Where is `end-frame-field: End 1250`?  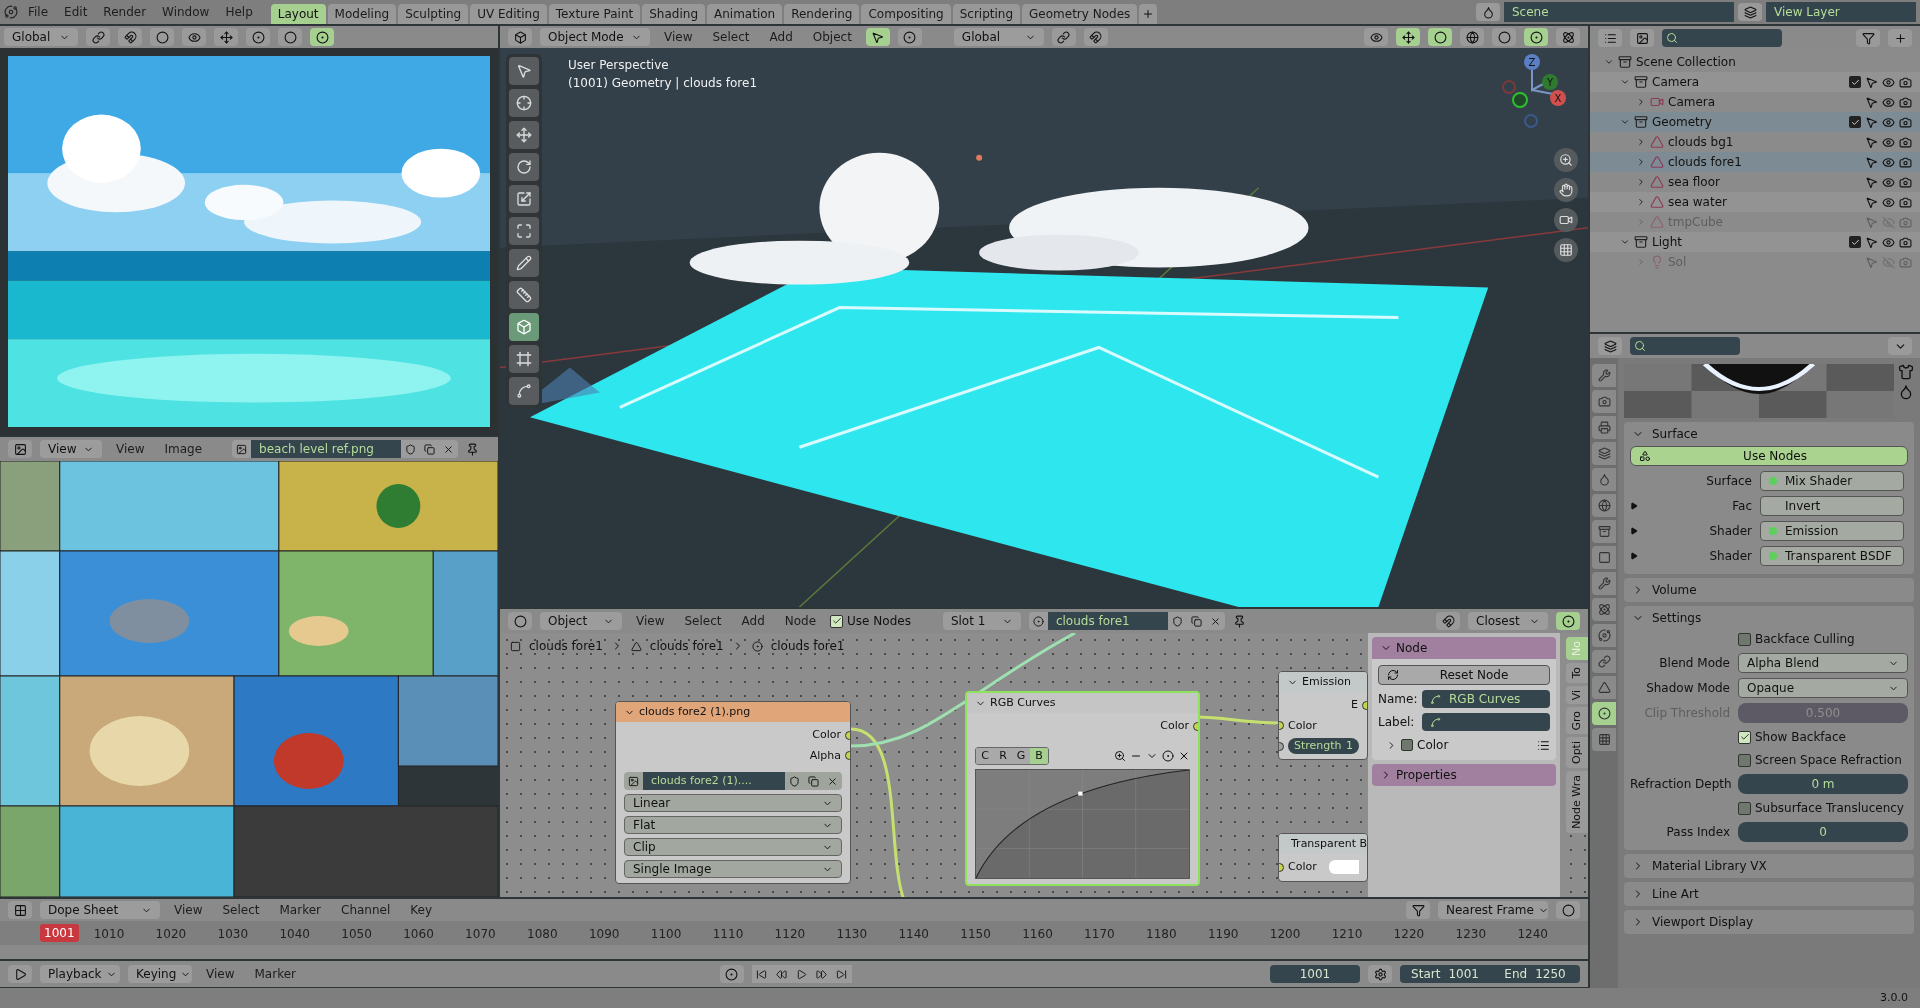
end-frame-field: End 1250 is located at coordinates (1535, 974).